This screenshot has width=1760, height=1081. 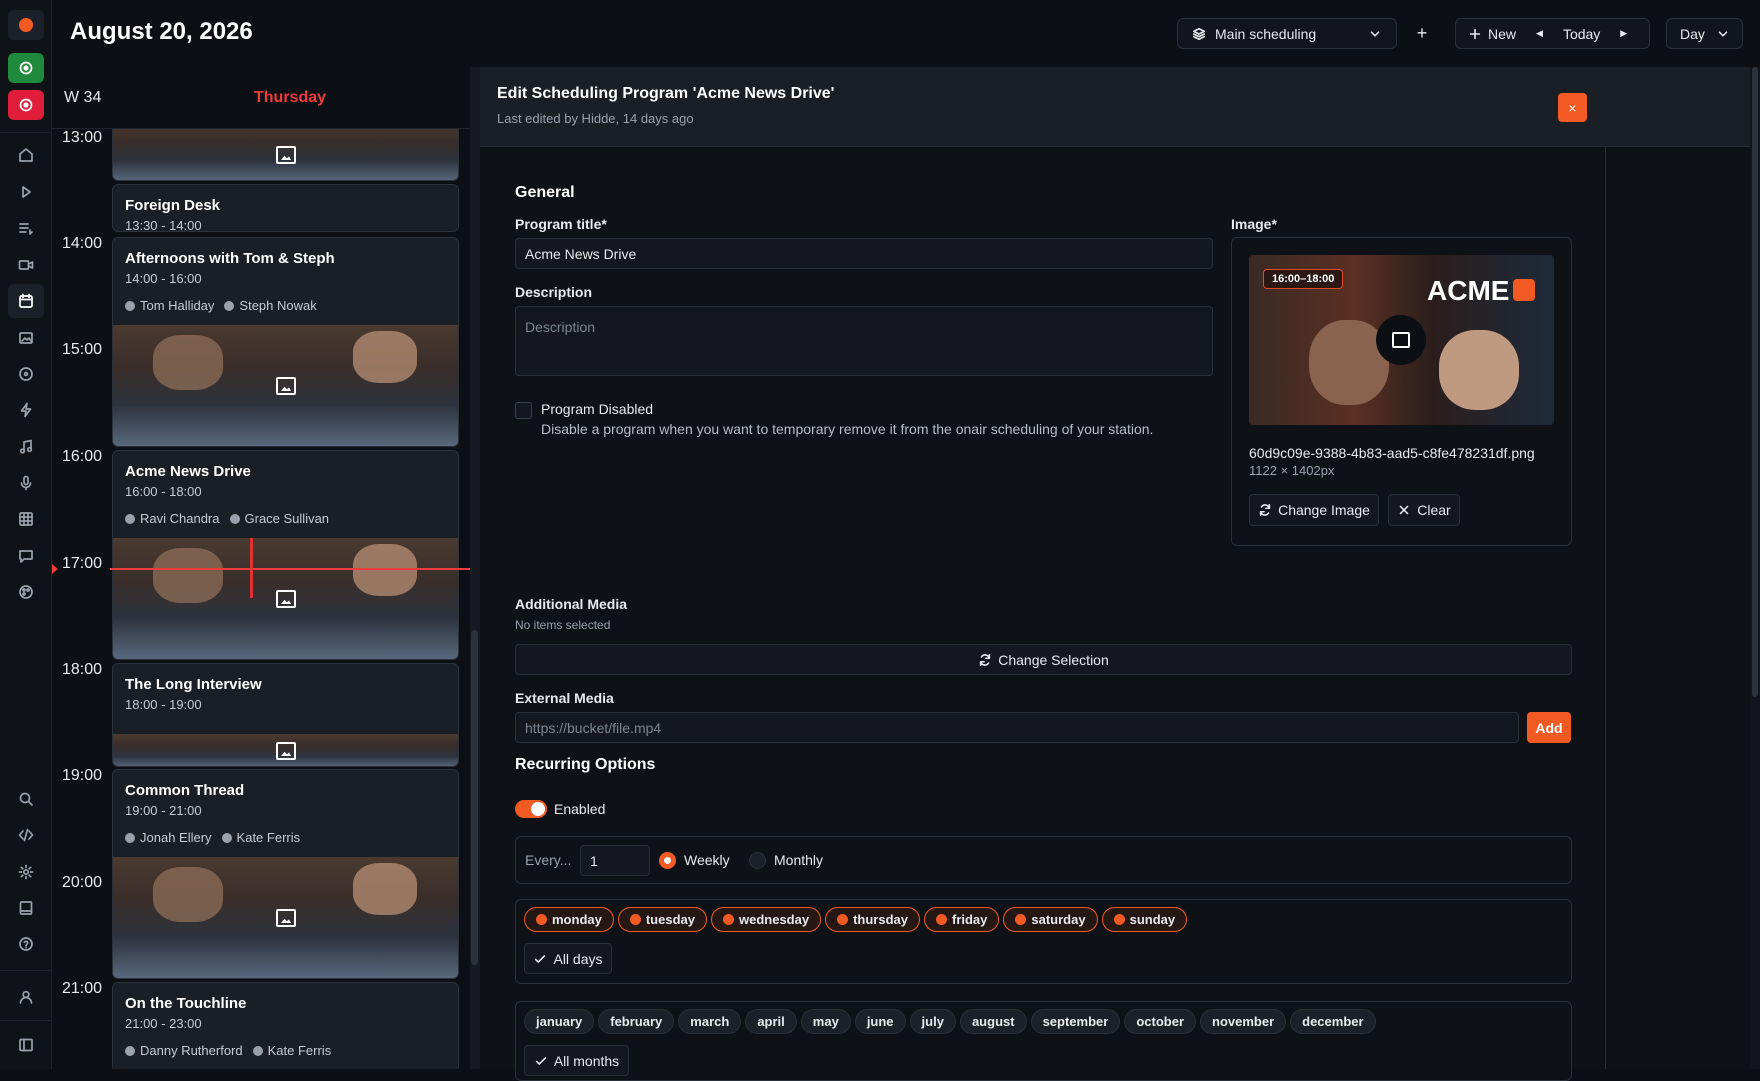 I want to click on bolt-icon, so click(x=26, y=410).